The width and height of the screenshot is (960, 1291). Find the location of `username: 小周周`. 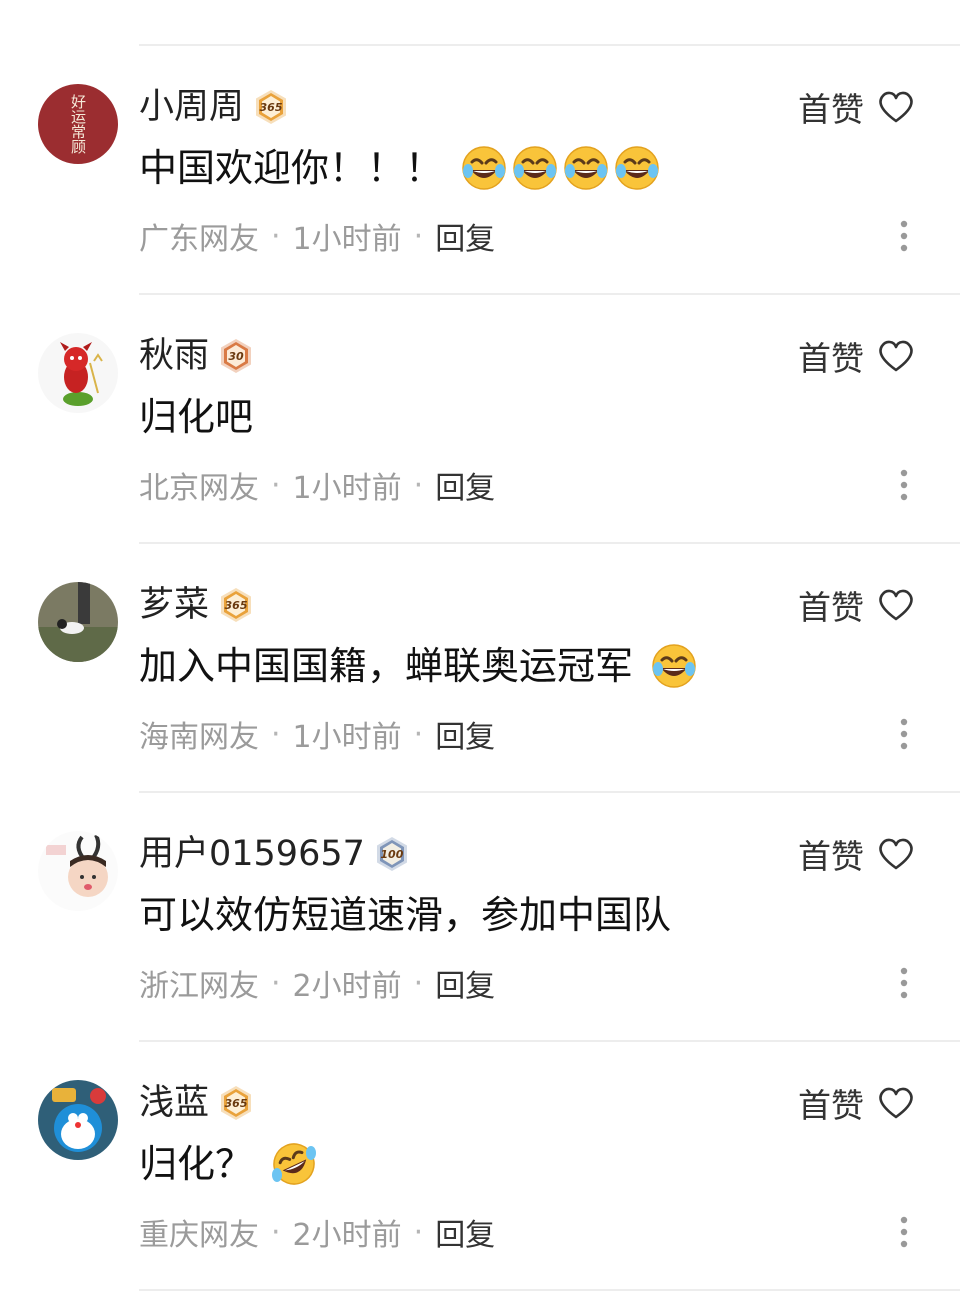

username: 小周周 is located at coordinates (191, 107).